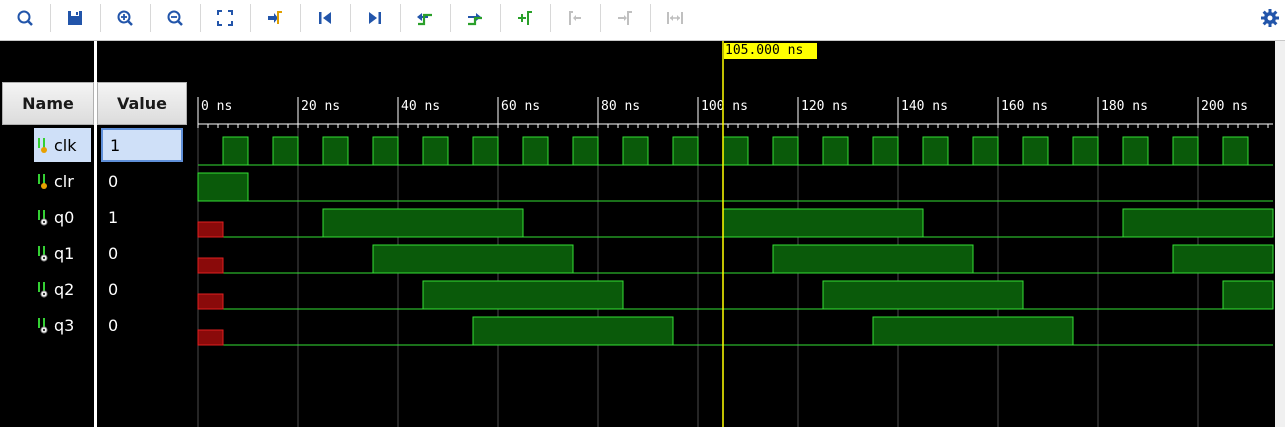 The width and height of the screenshot is (1285, 427). Describe the element at coordinates (62, 325) in the screenshot. I see `signal-name-q3: q3` at that location.